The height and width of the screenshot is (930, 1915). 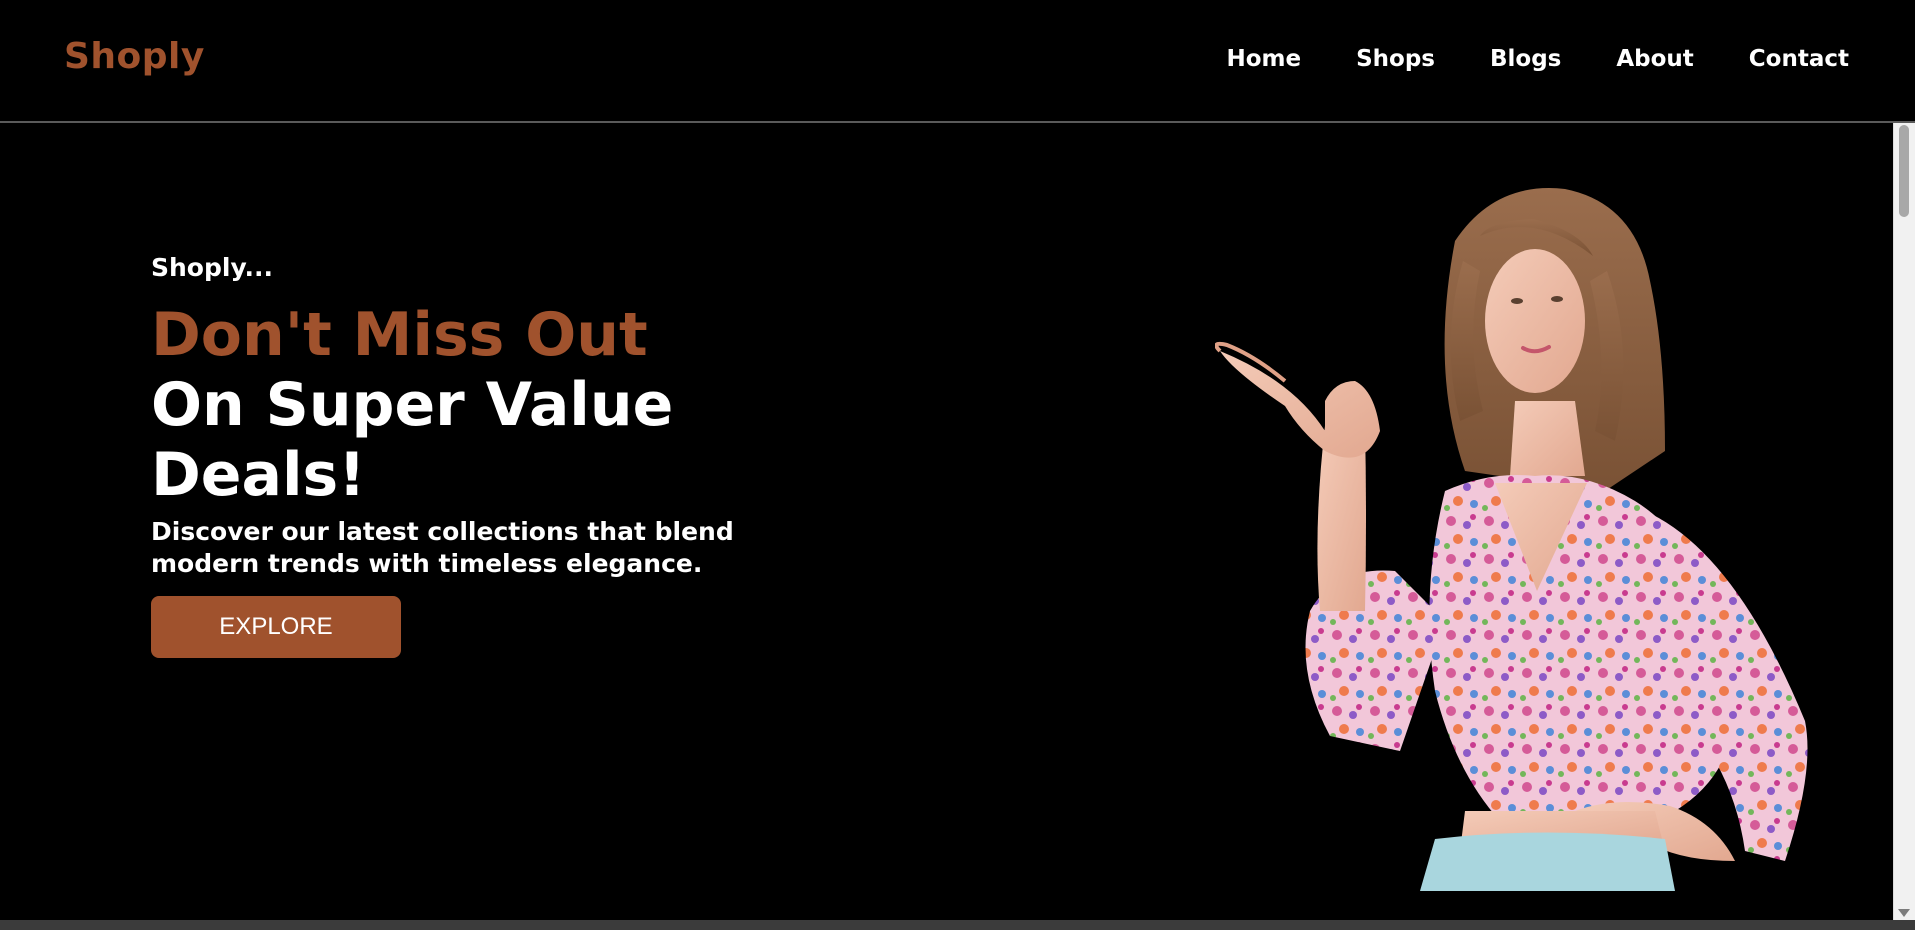 What do you see at coordinates (1395, 59) in the screenshot?
I see `nav-link-shops: Shops` at bounding box center [1395, 59].